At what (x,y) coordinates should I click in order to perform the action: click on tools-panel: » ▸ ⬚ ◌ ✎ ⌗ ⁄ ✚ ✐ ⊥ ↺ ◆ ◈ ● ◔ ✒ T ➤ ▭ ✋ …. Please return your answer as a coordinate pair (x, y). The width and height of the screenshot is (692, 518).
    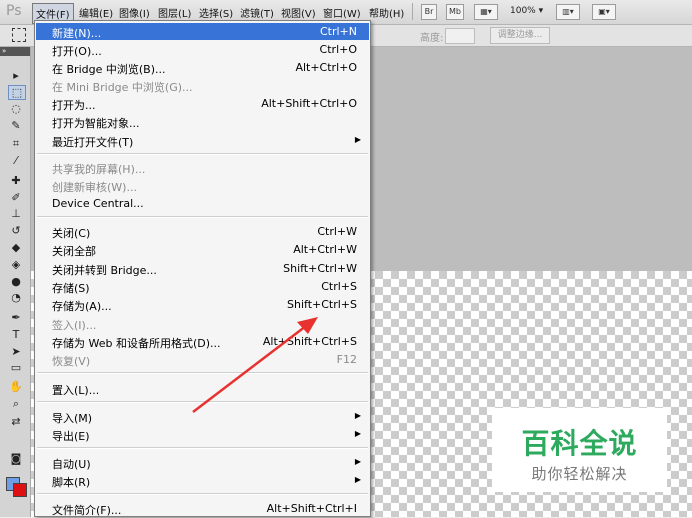
    Looking at the image, I should click on (15, 282).